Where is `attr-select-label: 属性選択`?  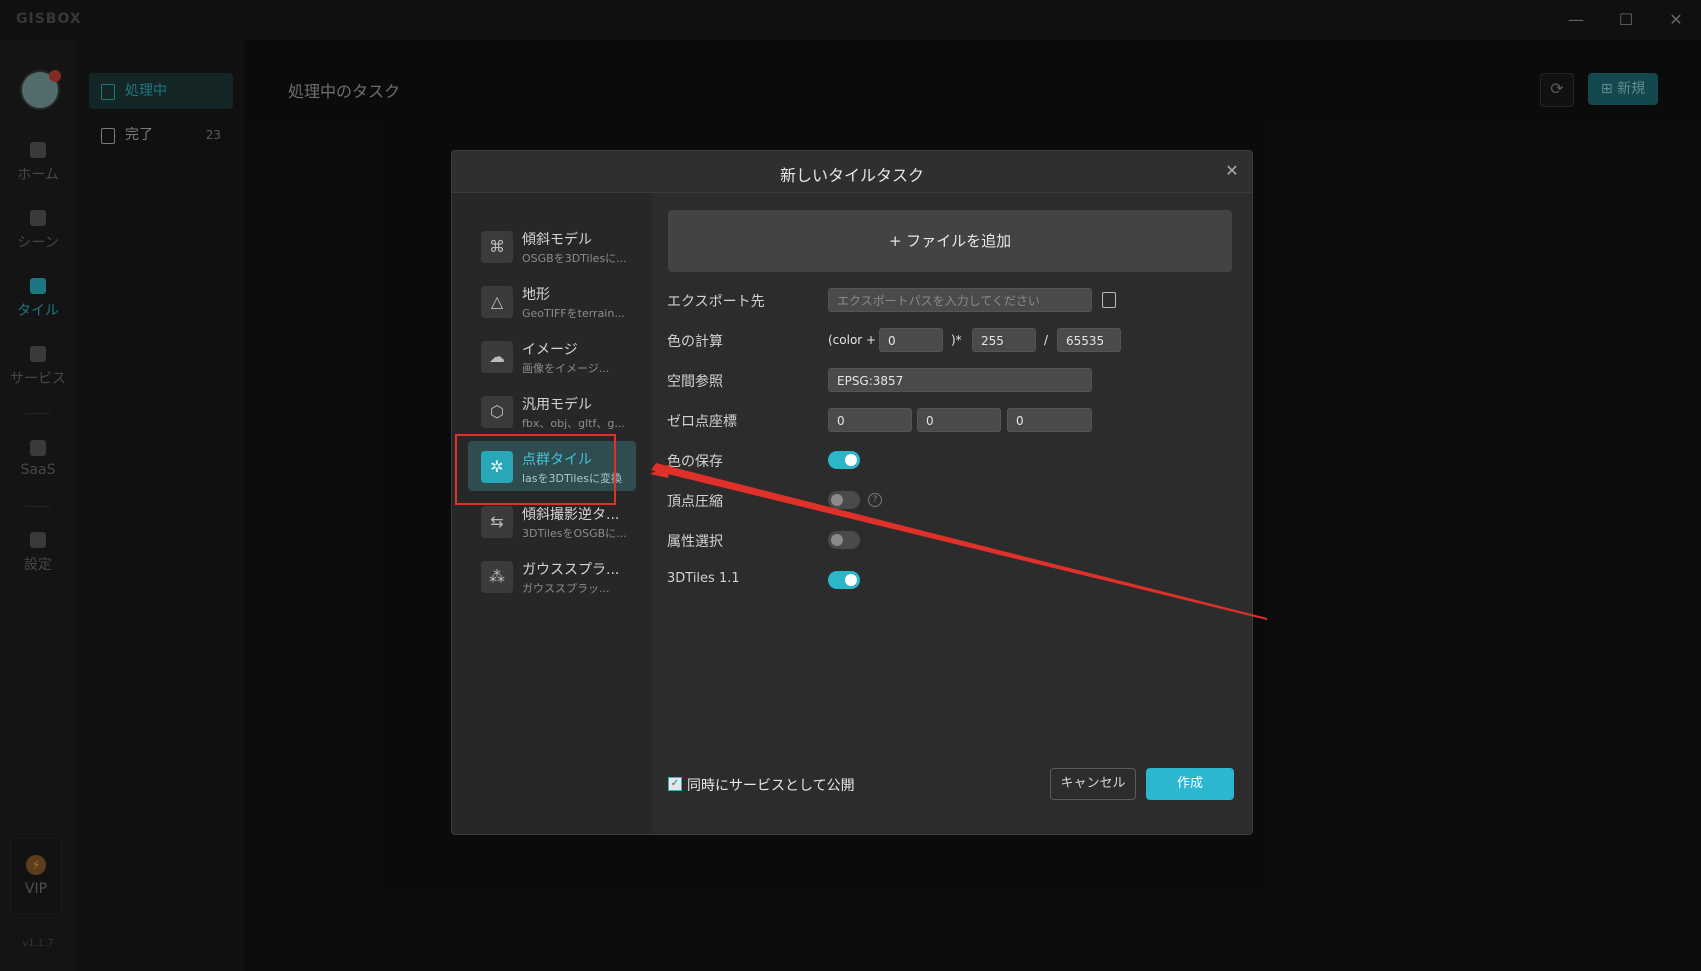
attr-select-label: 属性選択 is located at coordinates (695, 542).